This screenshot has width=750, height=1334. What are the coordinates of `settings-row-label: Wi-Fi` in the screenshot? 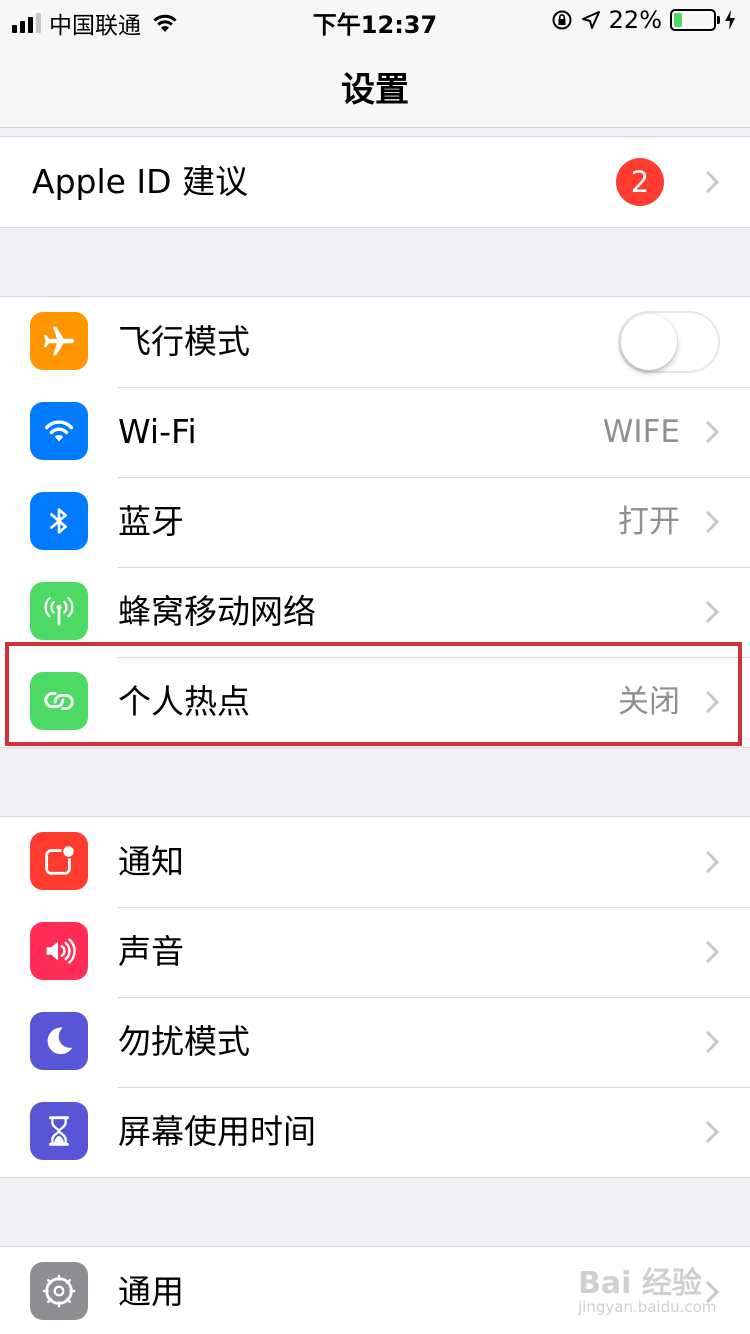 It's located at (157, 431).